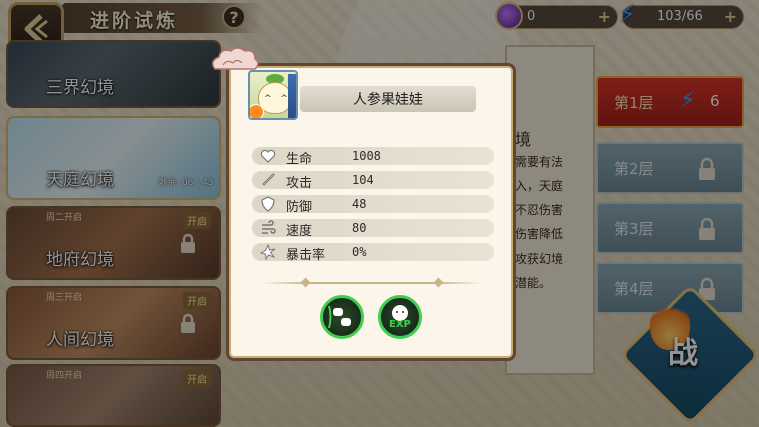 The width and height of the screenshot is (759, 427). Describe the element at coordinates (373, 205) in the screenshot. I see `stat-row-defense: 防御 48` at that location.